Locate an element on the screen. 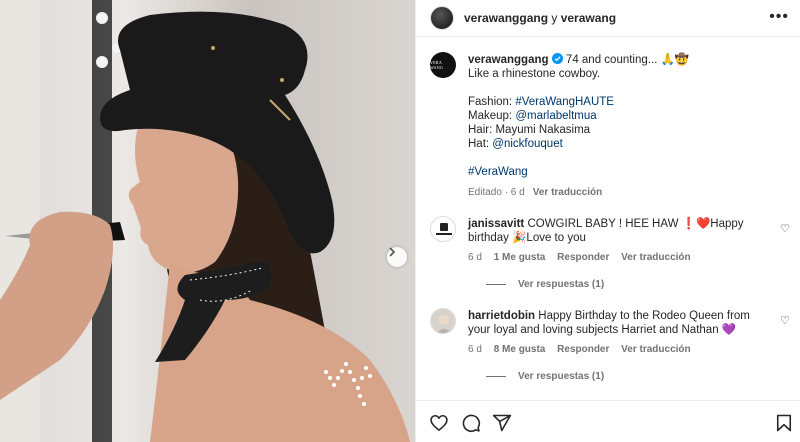  hat-mention-link: @nickfouquet is located at coordinates (527, 144).